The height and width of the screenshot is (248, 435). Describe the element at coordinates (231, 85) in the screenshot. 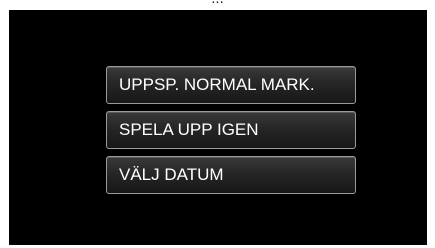

I see `menu-item-play-normal-mark: UPPSP. NORMAL MARK.` at that location.